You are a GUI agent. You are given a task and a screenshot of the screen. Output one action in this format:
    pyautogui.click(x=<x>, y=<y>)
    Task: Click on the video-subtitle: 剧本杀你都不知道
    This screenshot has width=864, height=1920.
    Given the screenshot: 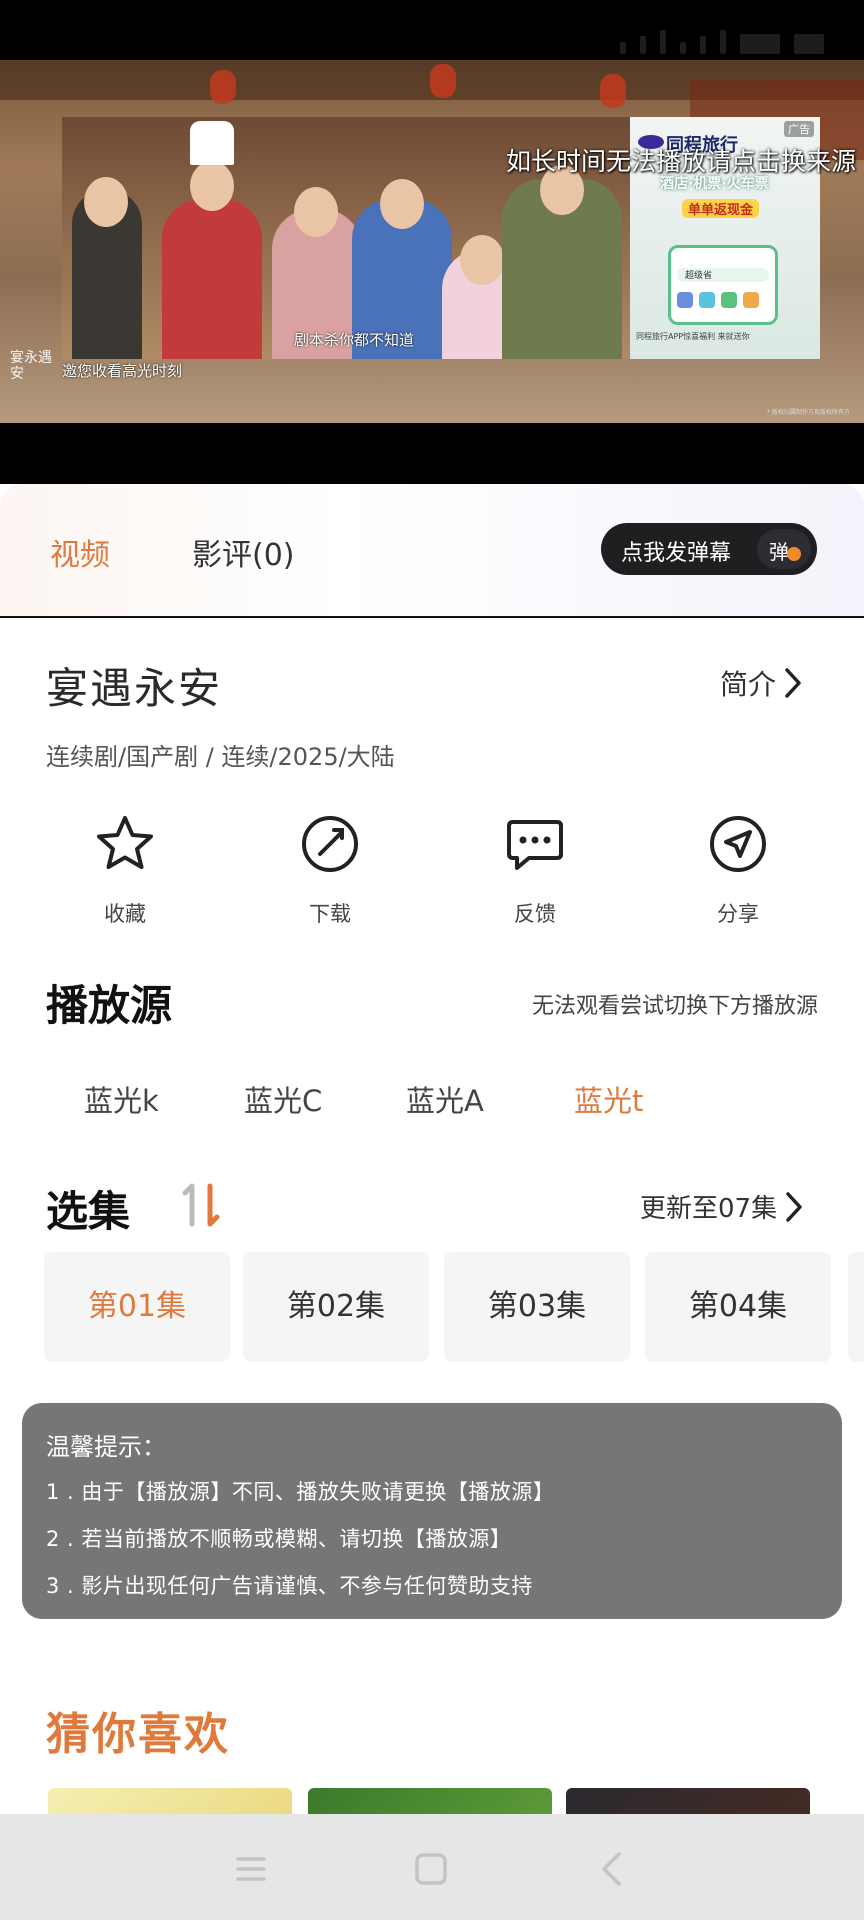 What is the action you would take?
    pyautogui.click(x=354, y=340)
    